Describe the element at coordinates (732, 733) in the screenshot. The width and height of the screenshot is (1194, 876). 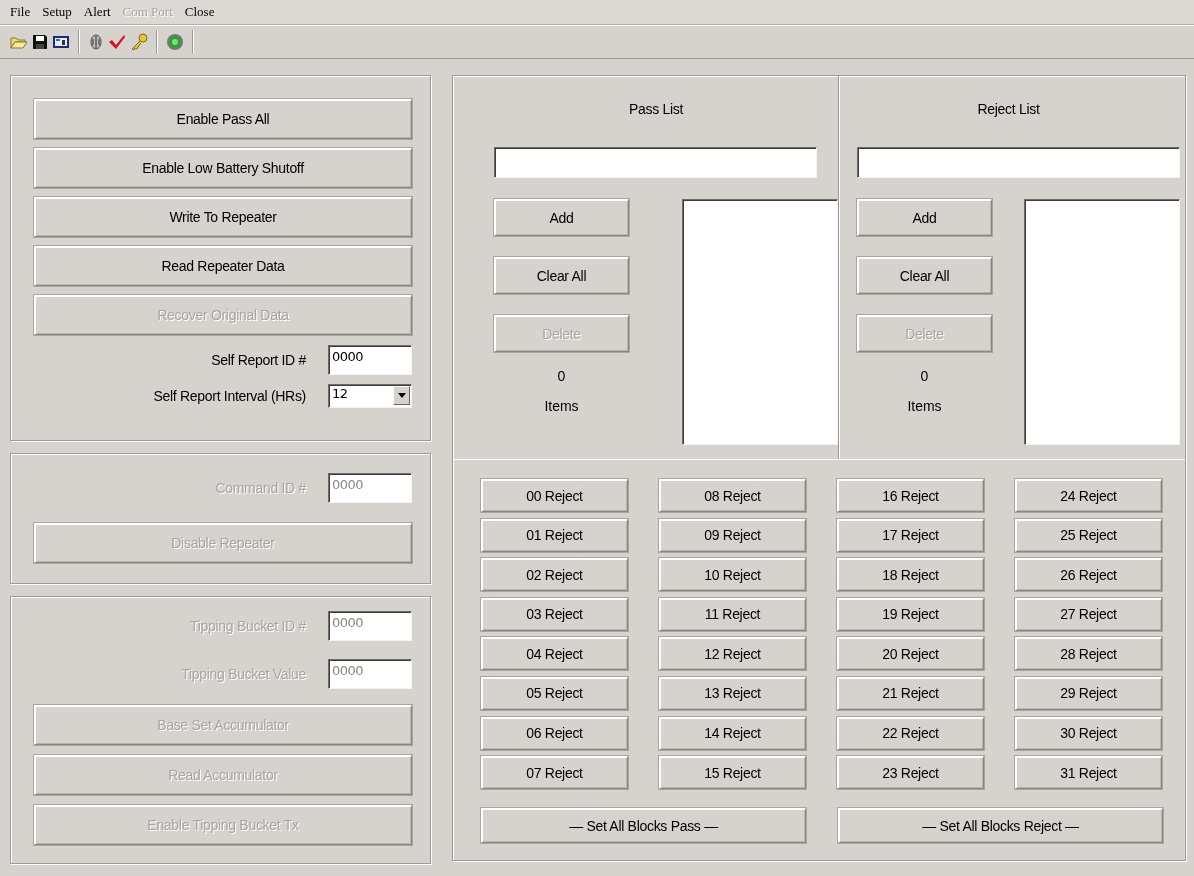
I see `block-button: 14 Reject` at that location.